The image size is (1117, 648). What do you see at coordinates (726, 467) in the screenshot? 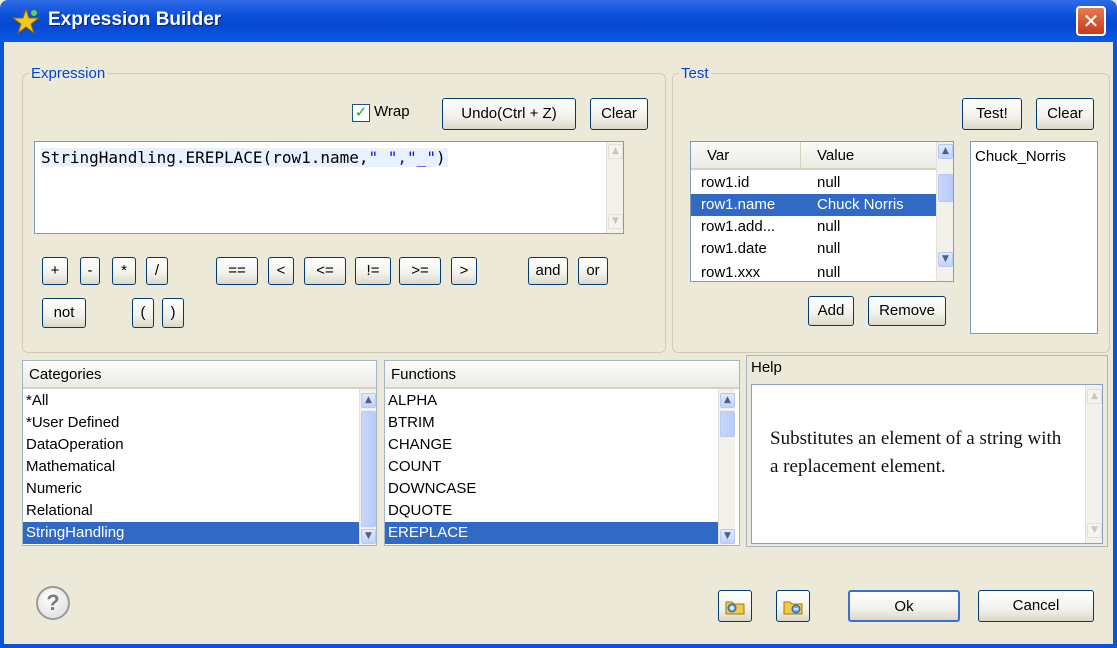
I see `functions-scrollbar: ▲ ▼` at bounding box center [726, 467].